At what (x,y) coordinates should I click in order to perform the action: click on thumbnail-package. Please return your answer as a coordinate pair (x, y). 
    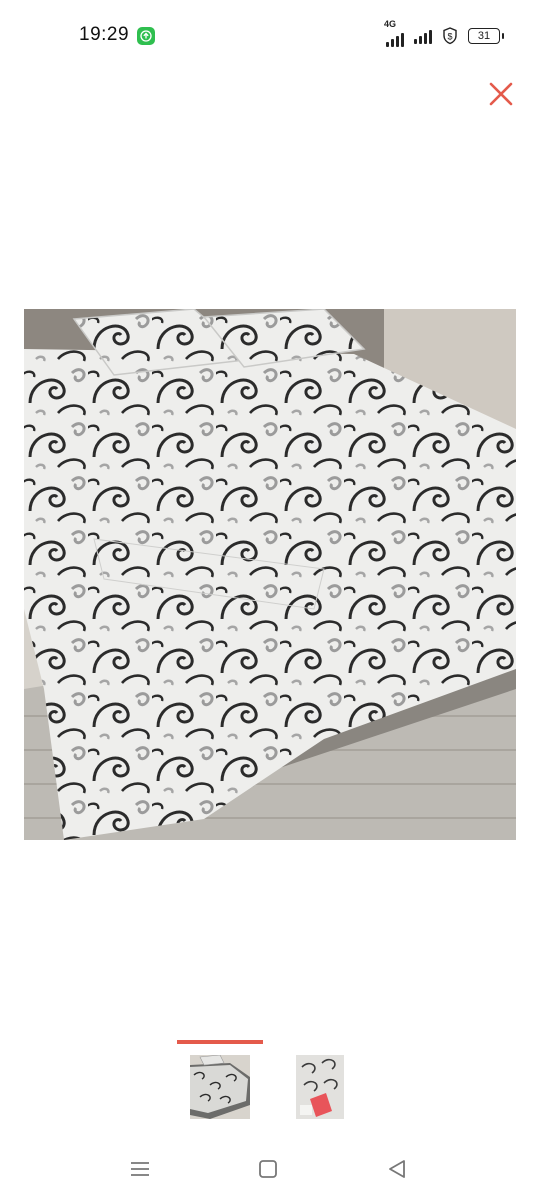
    Looking at the image, I should click on (320, 1087).